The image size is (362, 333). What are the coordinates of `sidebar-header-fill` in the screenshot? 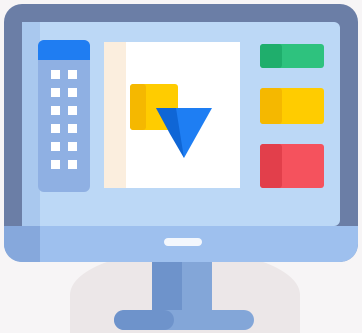 It's located at (64, 56).